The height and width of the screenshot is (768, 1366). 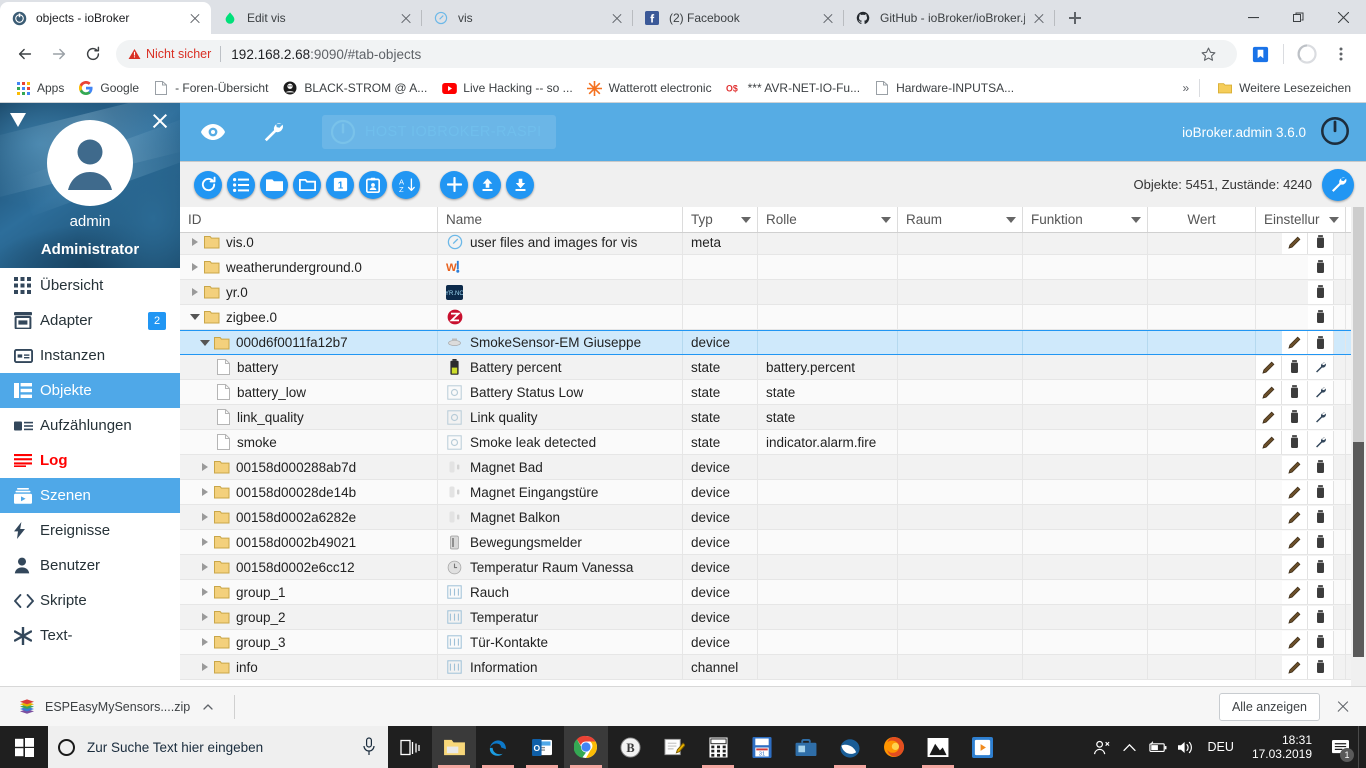 I want to click on table-row: group_1 Rauch device, so click(x=773, y=592).